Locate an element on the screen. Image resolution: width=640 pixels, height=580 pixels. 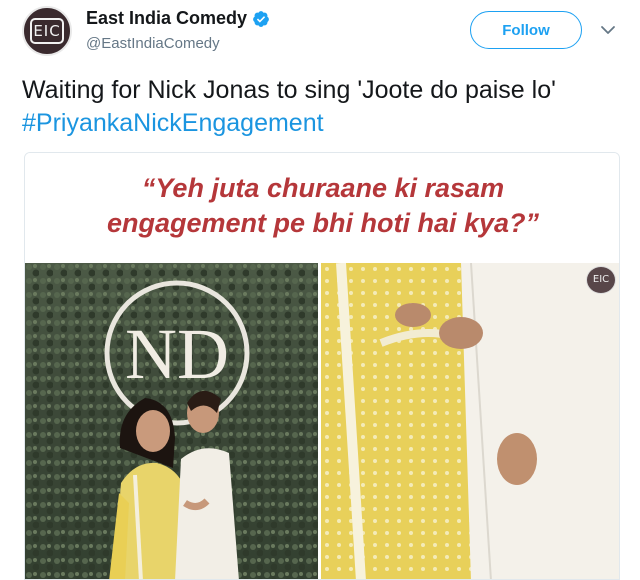
display-name: East India Comedy is located at coordinates (166, 18).